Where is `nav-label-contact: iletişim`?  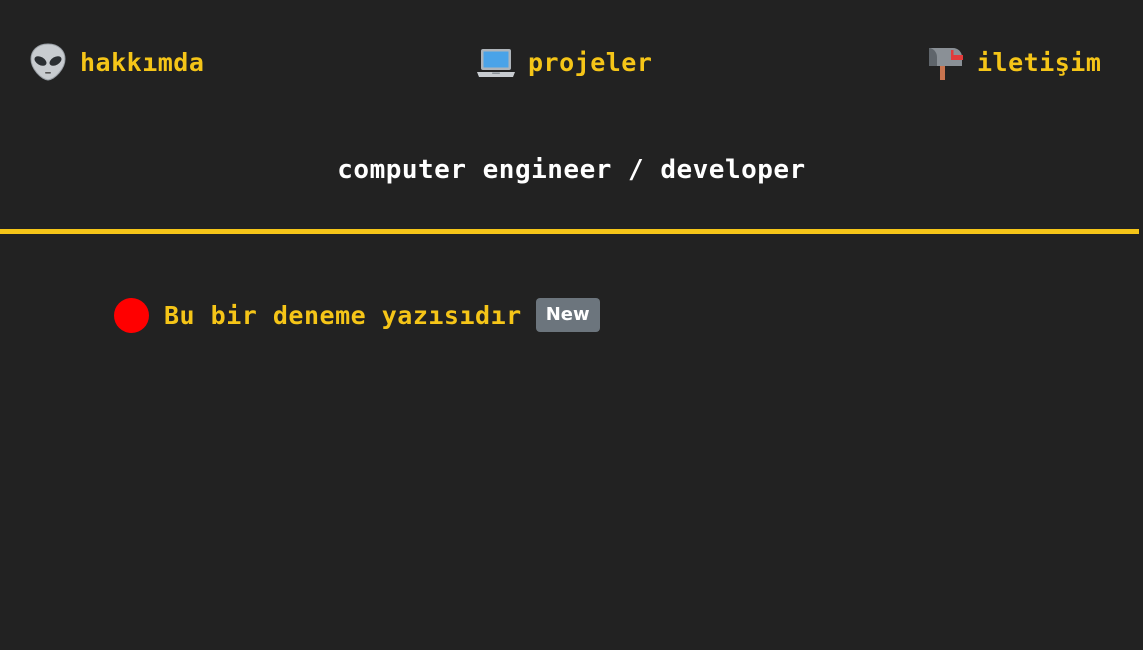
nav-label-contact: iletişim is located at coordinates (1039, 62).